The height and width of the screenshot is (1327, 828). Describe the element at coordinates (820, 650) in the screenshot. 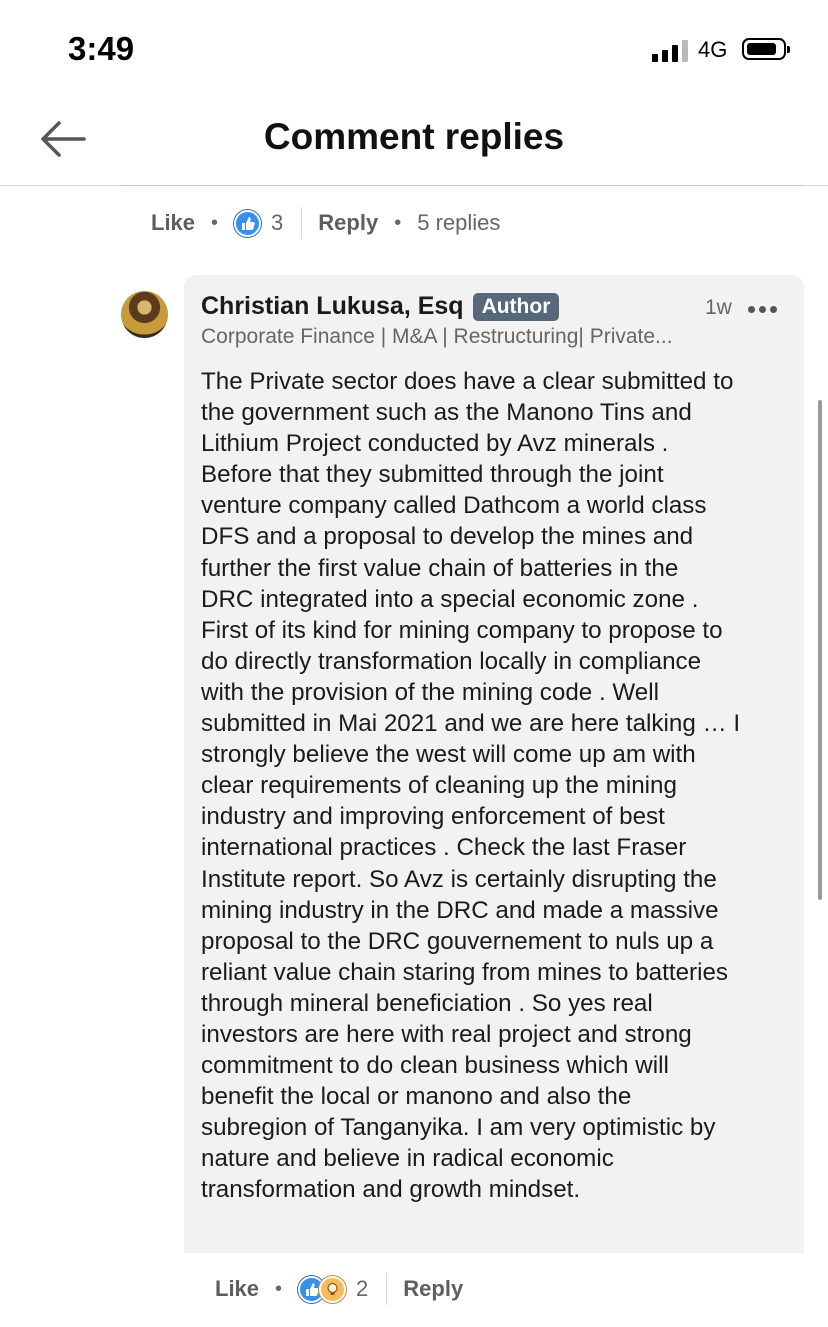

I see `scrollbar` at that location.